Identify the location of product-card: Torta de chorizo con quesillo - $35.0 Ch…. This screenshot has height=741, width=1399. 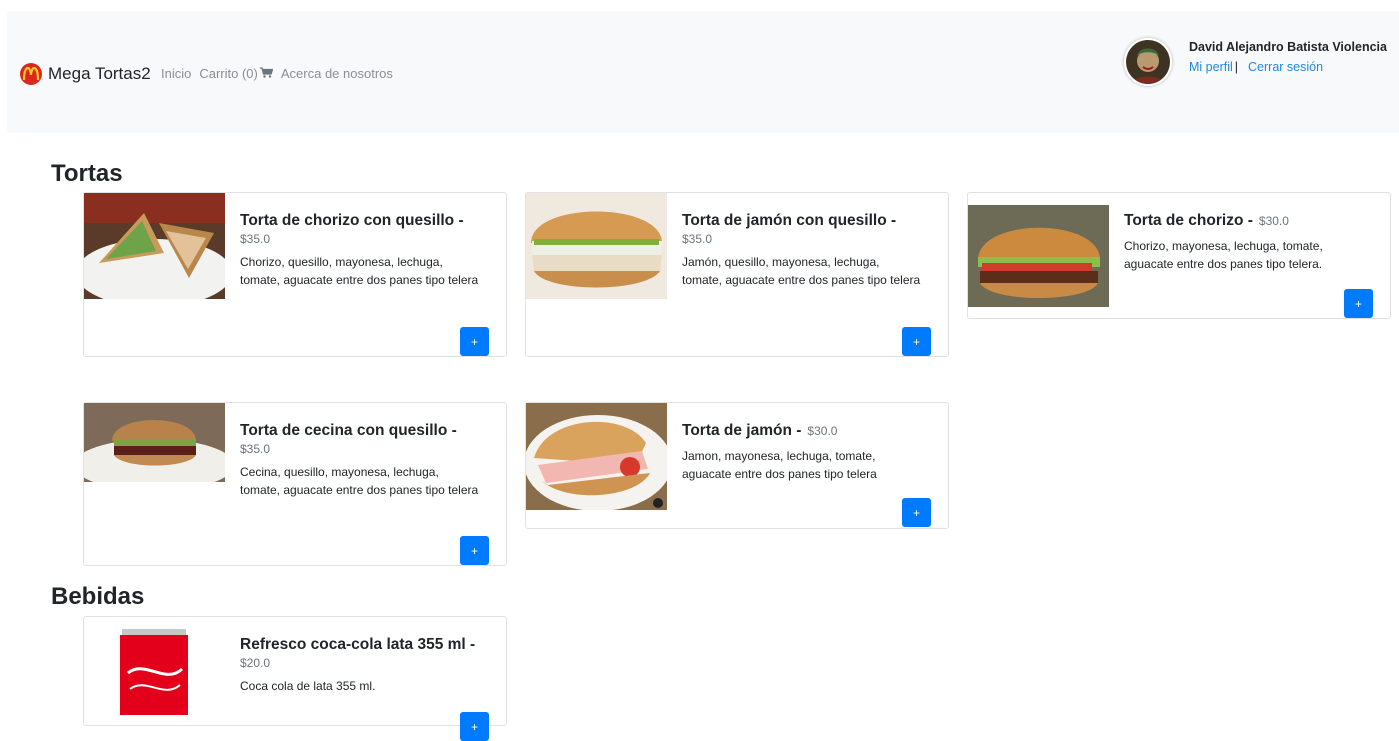
(295, 274).